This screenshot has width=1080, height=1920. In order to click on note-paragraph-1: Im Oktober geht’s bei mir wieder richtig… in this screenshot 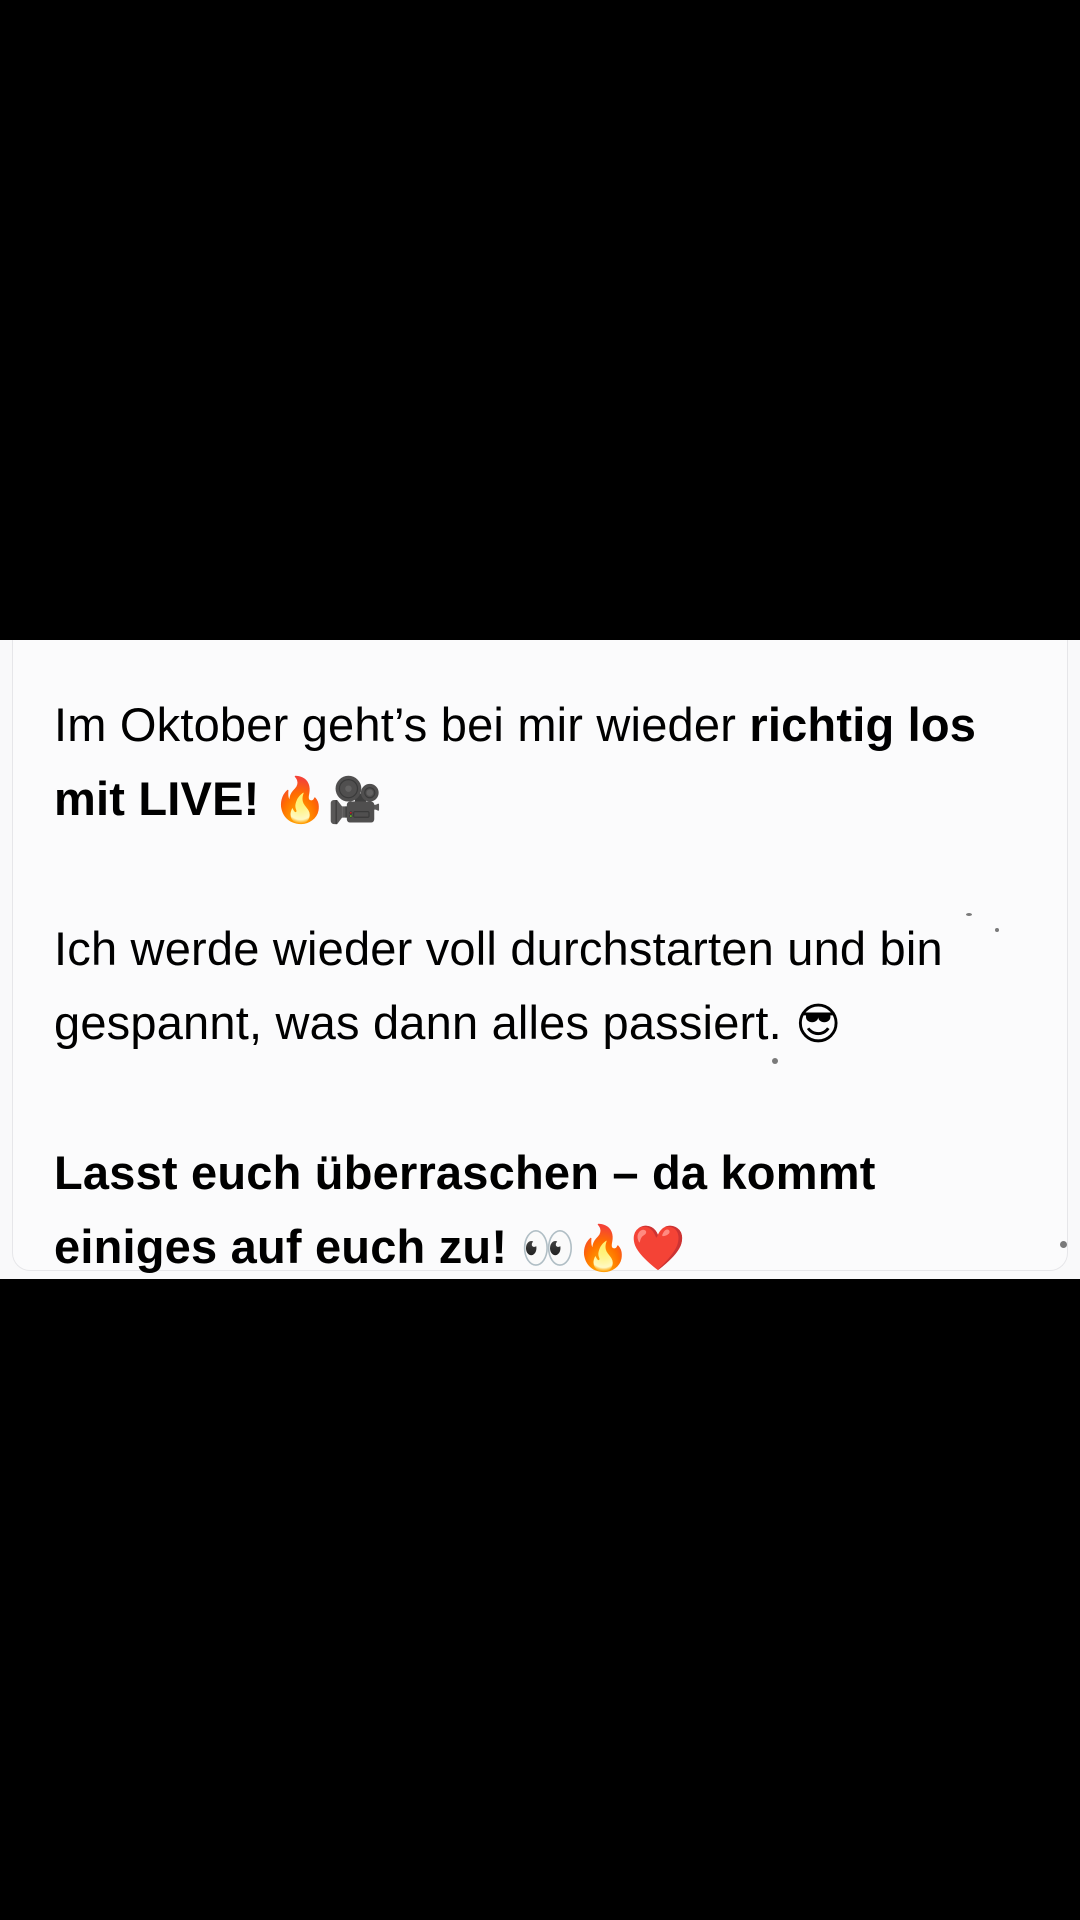, I will do `click(549, 763)`.